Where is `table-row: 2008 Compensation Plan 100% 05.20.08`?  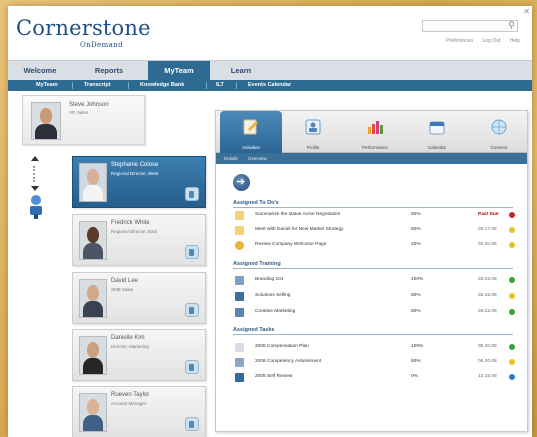
table-row: 2008 Compensation Plan 100% 05.20.08 is located at coordinates (374, 348).